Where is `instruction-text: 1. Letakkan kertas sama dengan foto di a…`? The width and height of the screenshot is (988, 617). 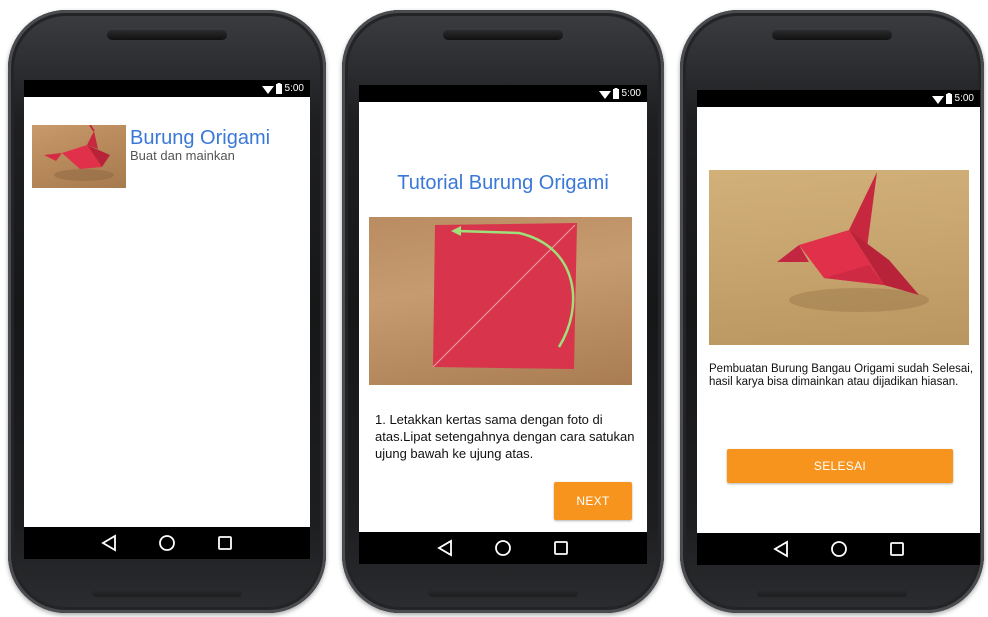
instruction-text: 1. Letakkan kertas sama dengan foto di a… is located at coordinates (505, 436).